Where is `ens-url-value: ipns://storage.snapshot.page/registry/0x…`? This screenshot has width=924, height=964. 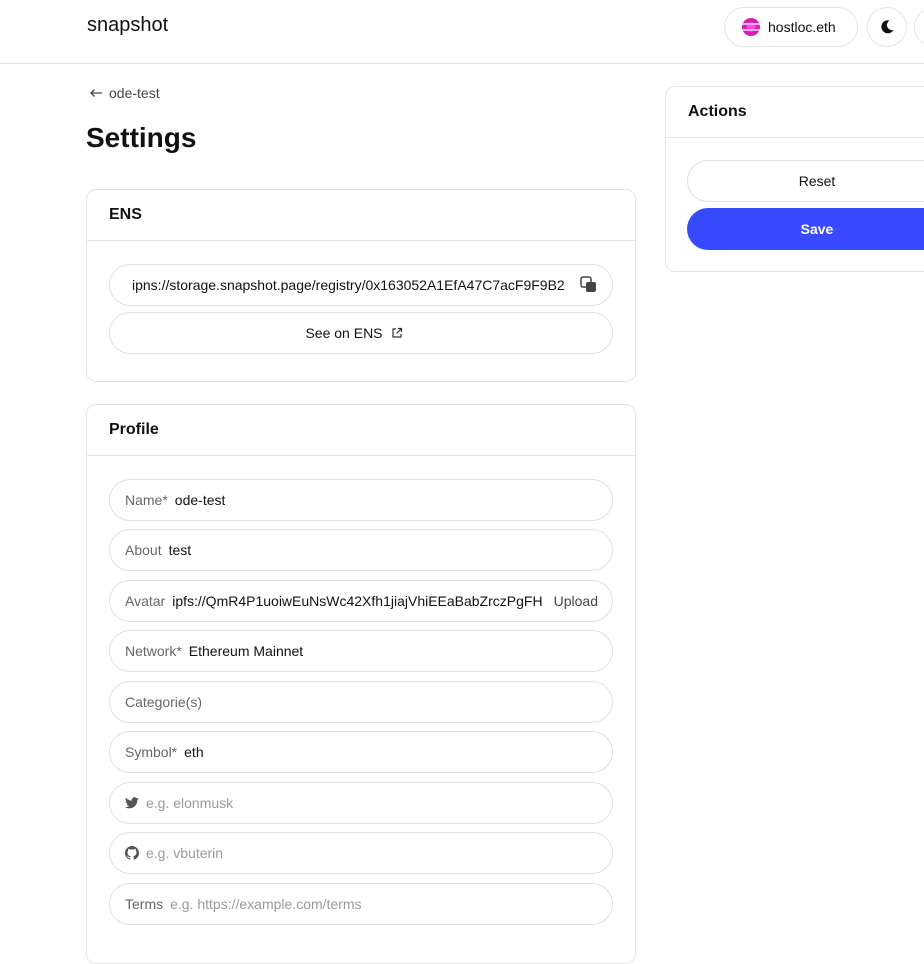
ens-url-value: ipns://storage.snapshot.page/registry/0x… is located at coordinates (348, 285).